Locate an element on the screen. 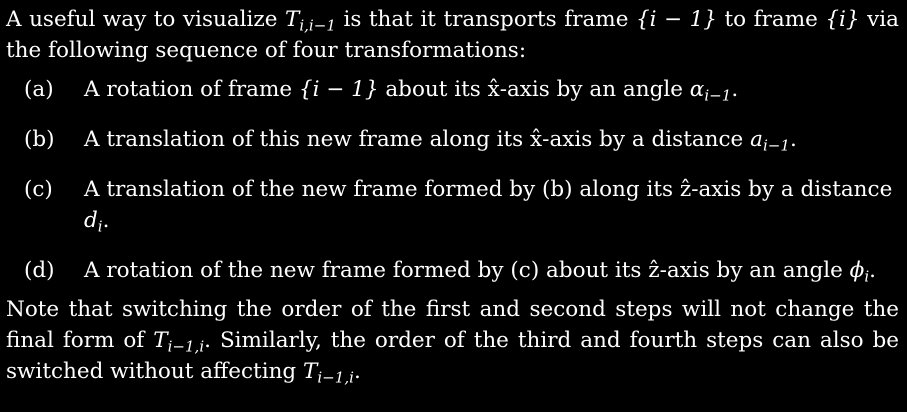 Image resolution: width=907 pixels, height=412 pixels. item-text-part: about its x̂-axis by an angle is located at coordinates (534, 89).